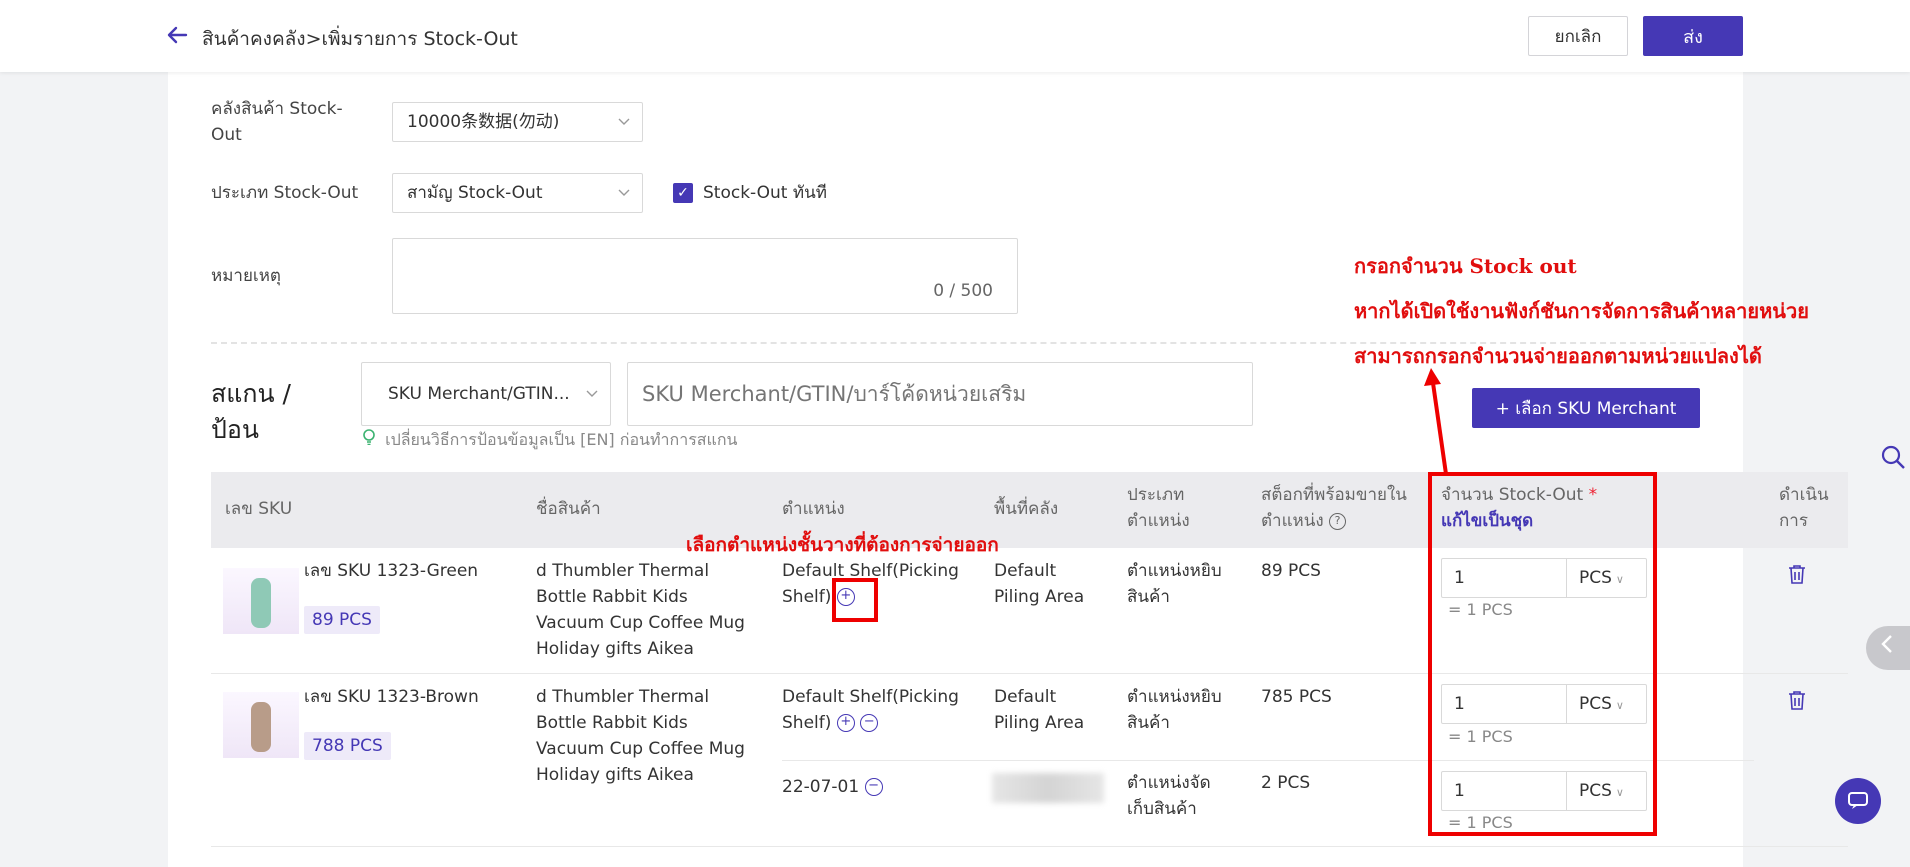 Image resolution: width=1910 pixels, height=867 pixels. I want to click on th-location: ตำแหน่ง, so click(813, 509).